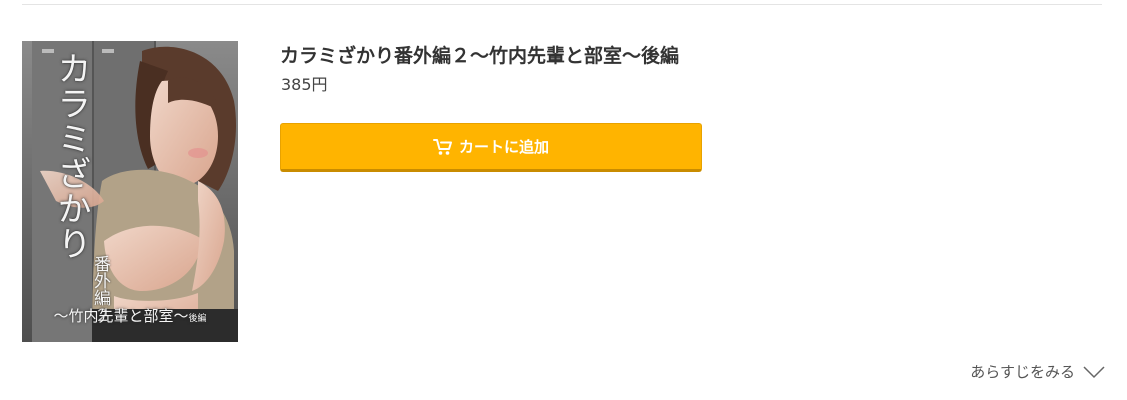 The image size is (1127, 400). What do you see at coordinates (1094, 372) in the screenshot?
I see `chevron-down-icon` at bounding box center [1094, 372].